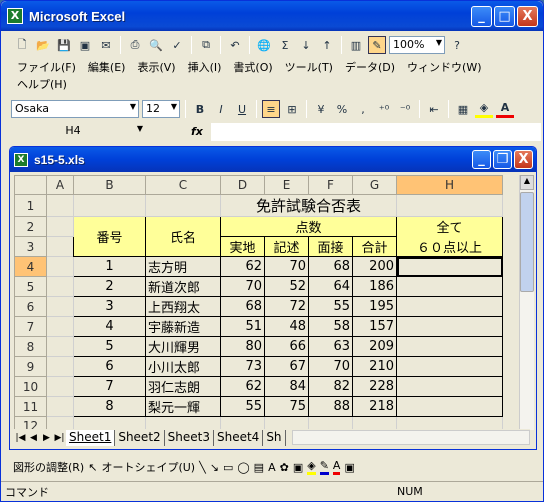 The width and height of the screenshot is (544, 502). I want to click on indent-icon: ⇤, so click(434, 109).